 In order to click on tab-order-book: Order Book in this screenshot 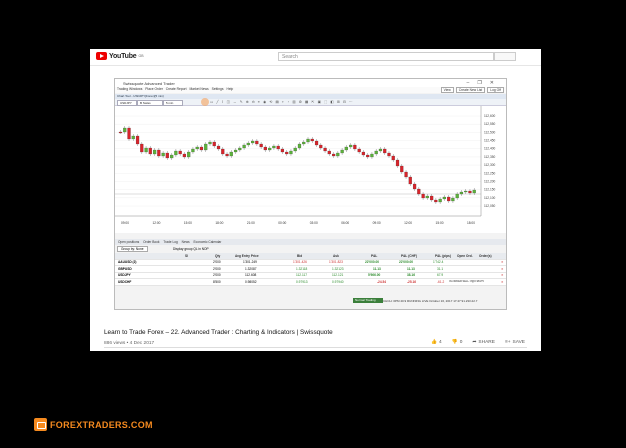, I will do `click(151, 242)`.